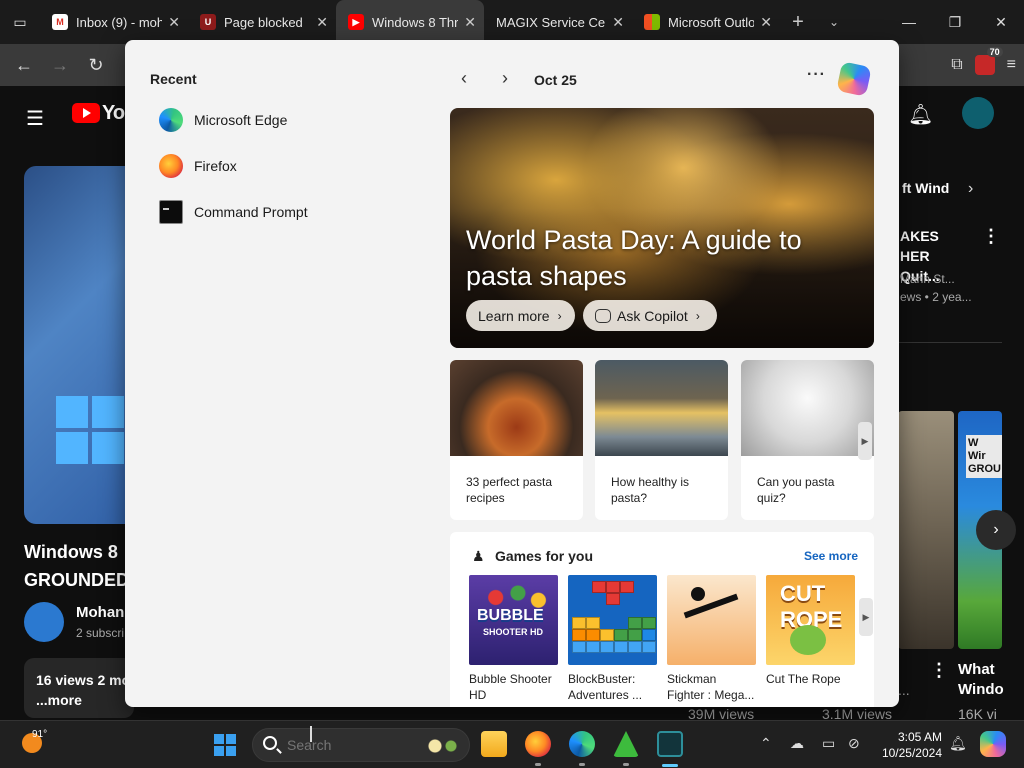 This screenshot has width=1024, height=768. Describe the element at coordinates (978, 113) in the screenshot. I see `avatar` at that location.